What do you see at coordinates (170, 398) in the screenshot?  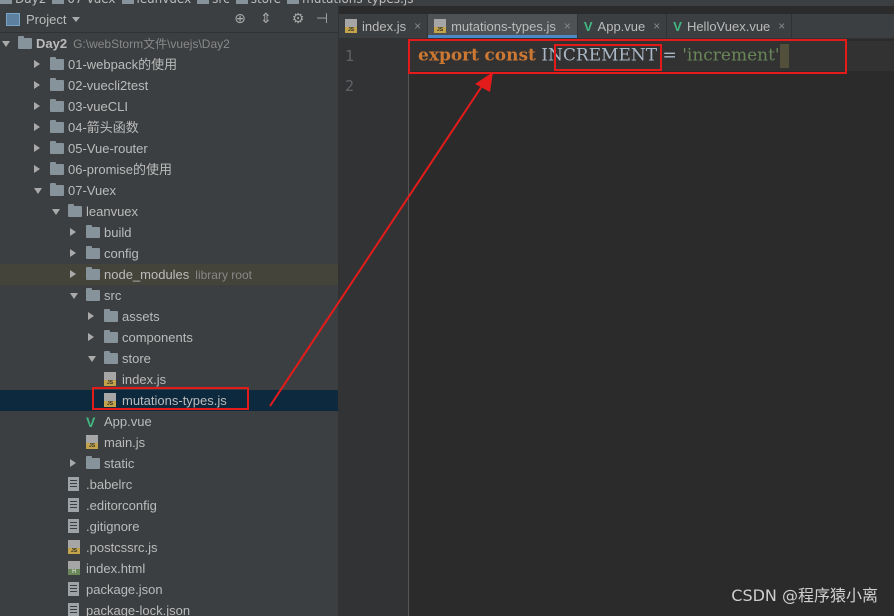 I see `file-annotation-box` at bounding box center [170, 398].